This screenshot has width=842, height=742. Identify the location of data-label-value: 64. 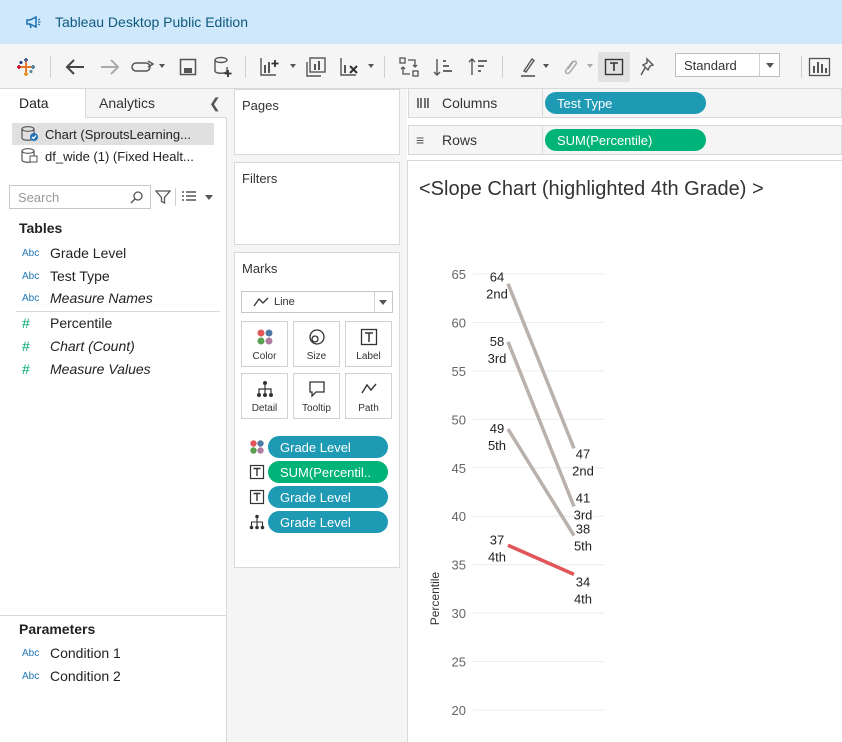
(497, 277).